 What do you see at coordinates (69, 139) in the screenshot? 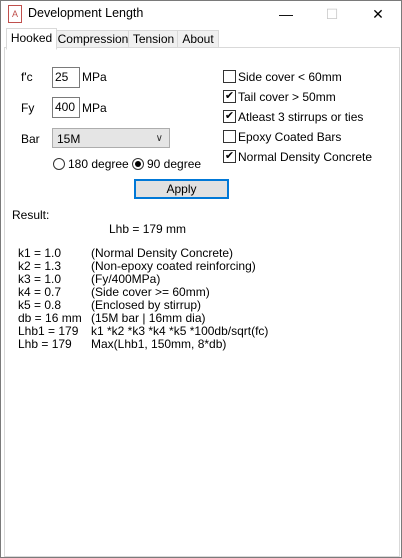
I see `bar-select-value: 15M` at bounding box center [69, 139].